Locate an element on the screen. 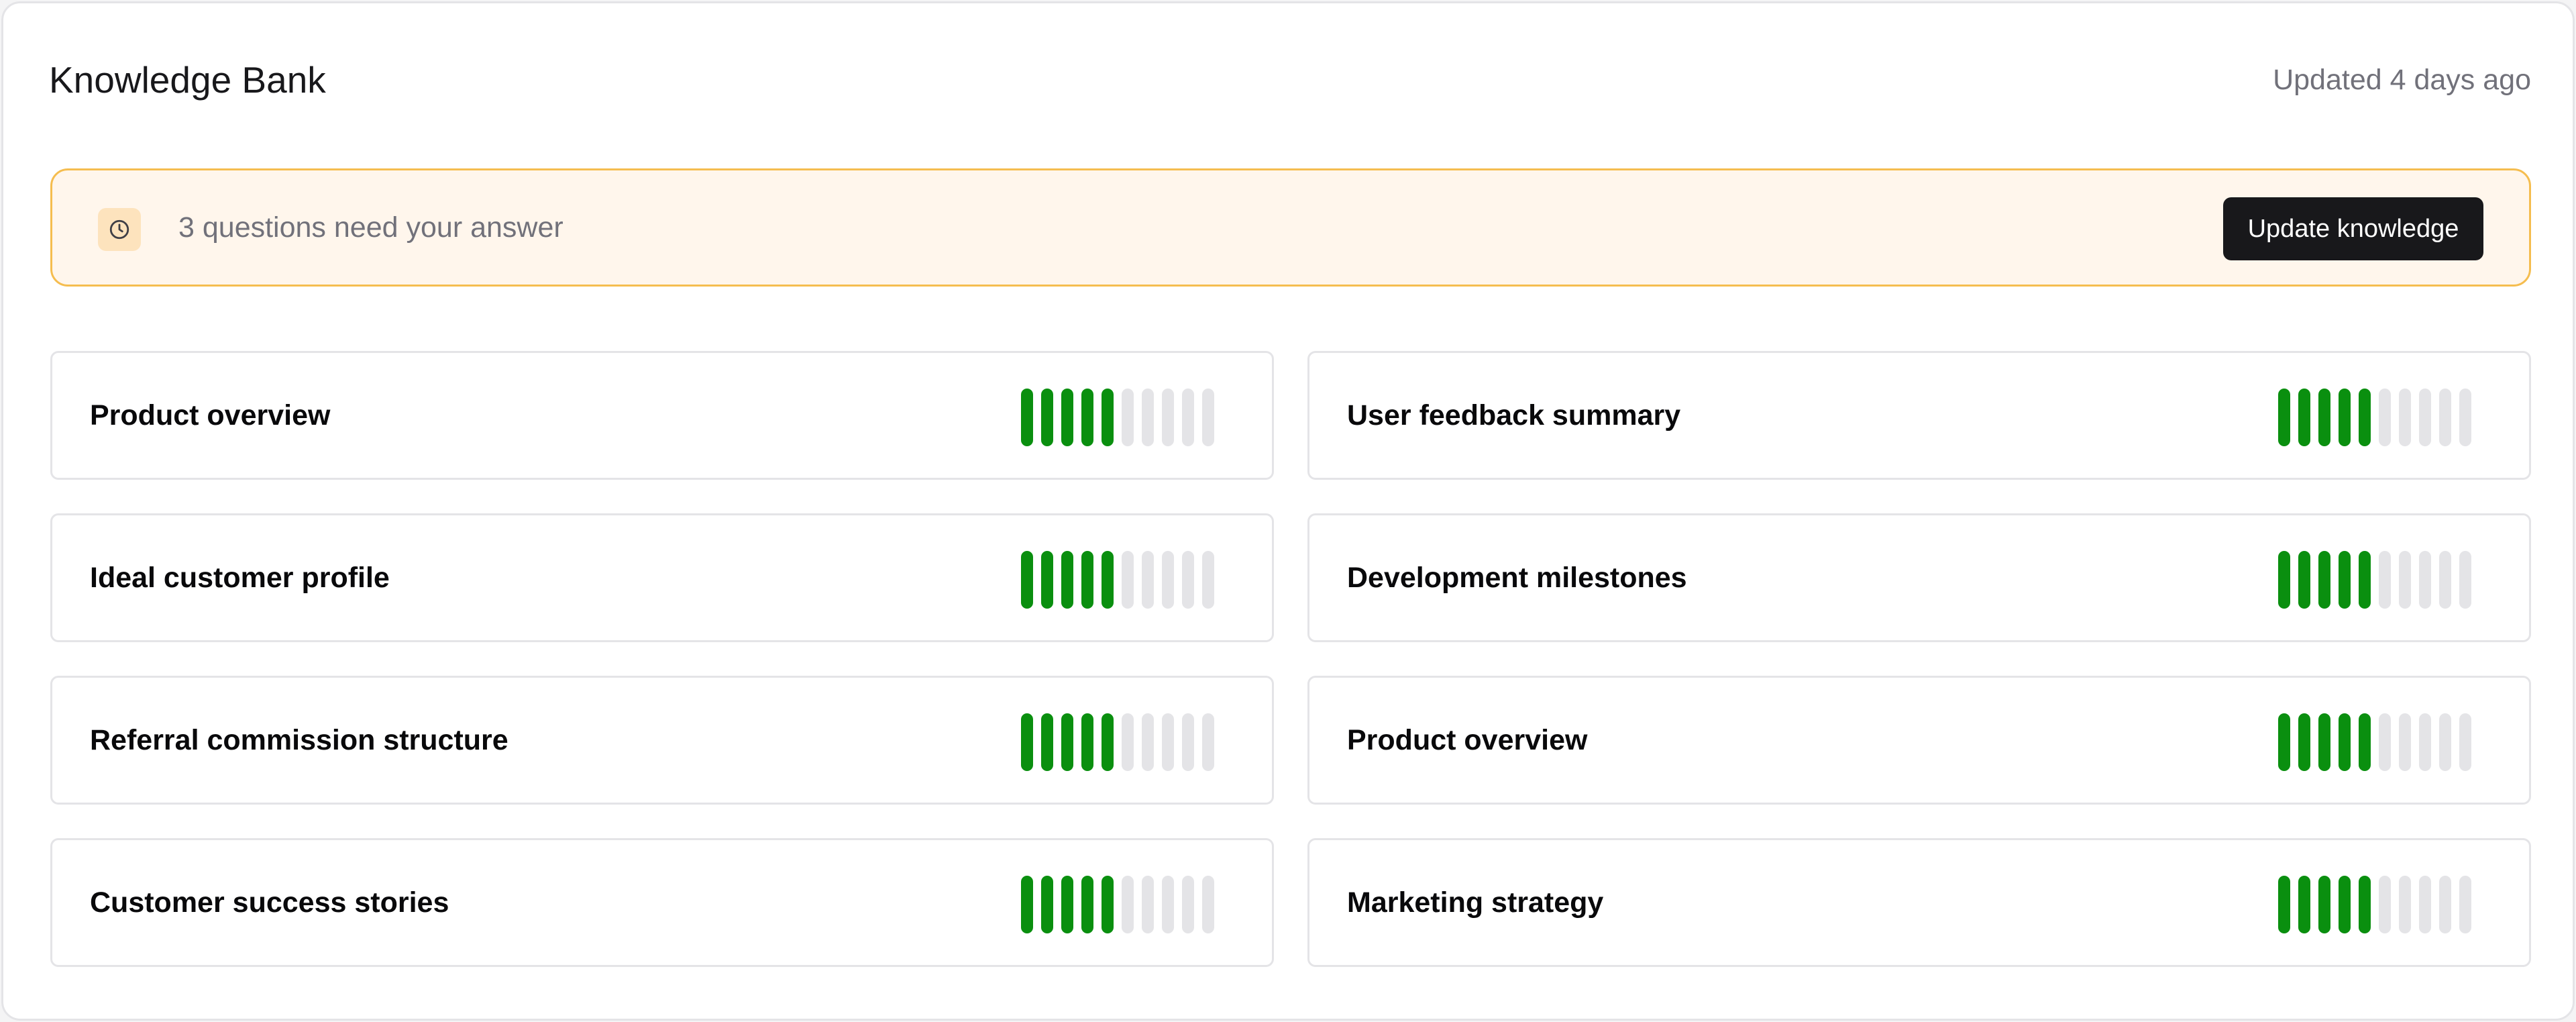 The image size is (2576, 1022). knowledge-item-label: Product overview is located at coordinates (210, 415).